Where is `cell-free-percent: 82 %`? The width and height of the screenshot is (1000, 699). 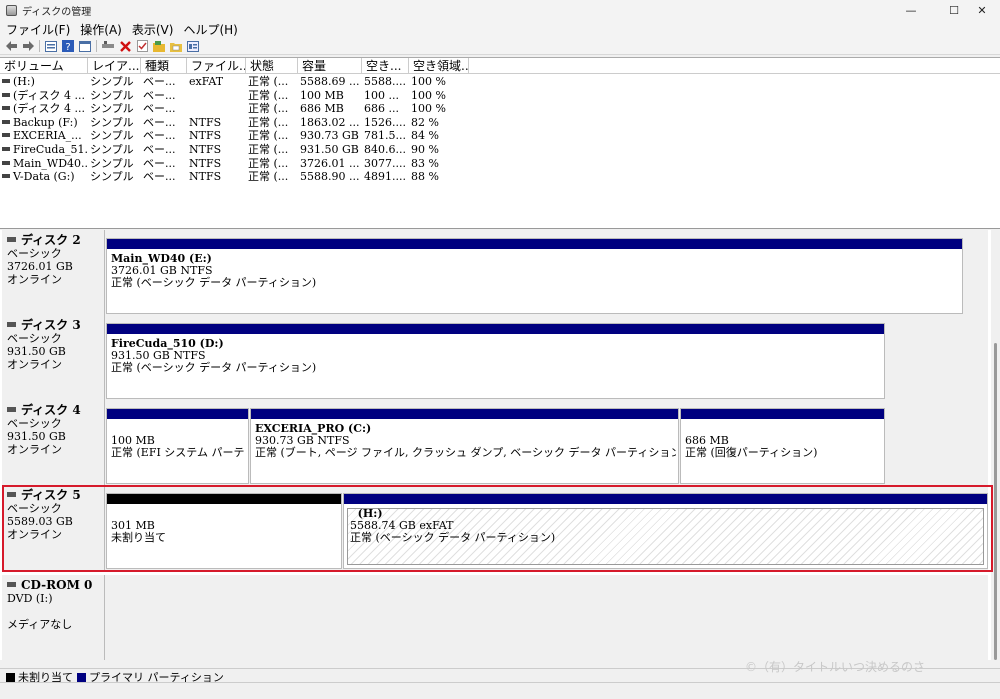 cell-free-percent: 82 % is located at coordinates (425, 122).